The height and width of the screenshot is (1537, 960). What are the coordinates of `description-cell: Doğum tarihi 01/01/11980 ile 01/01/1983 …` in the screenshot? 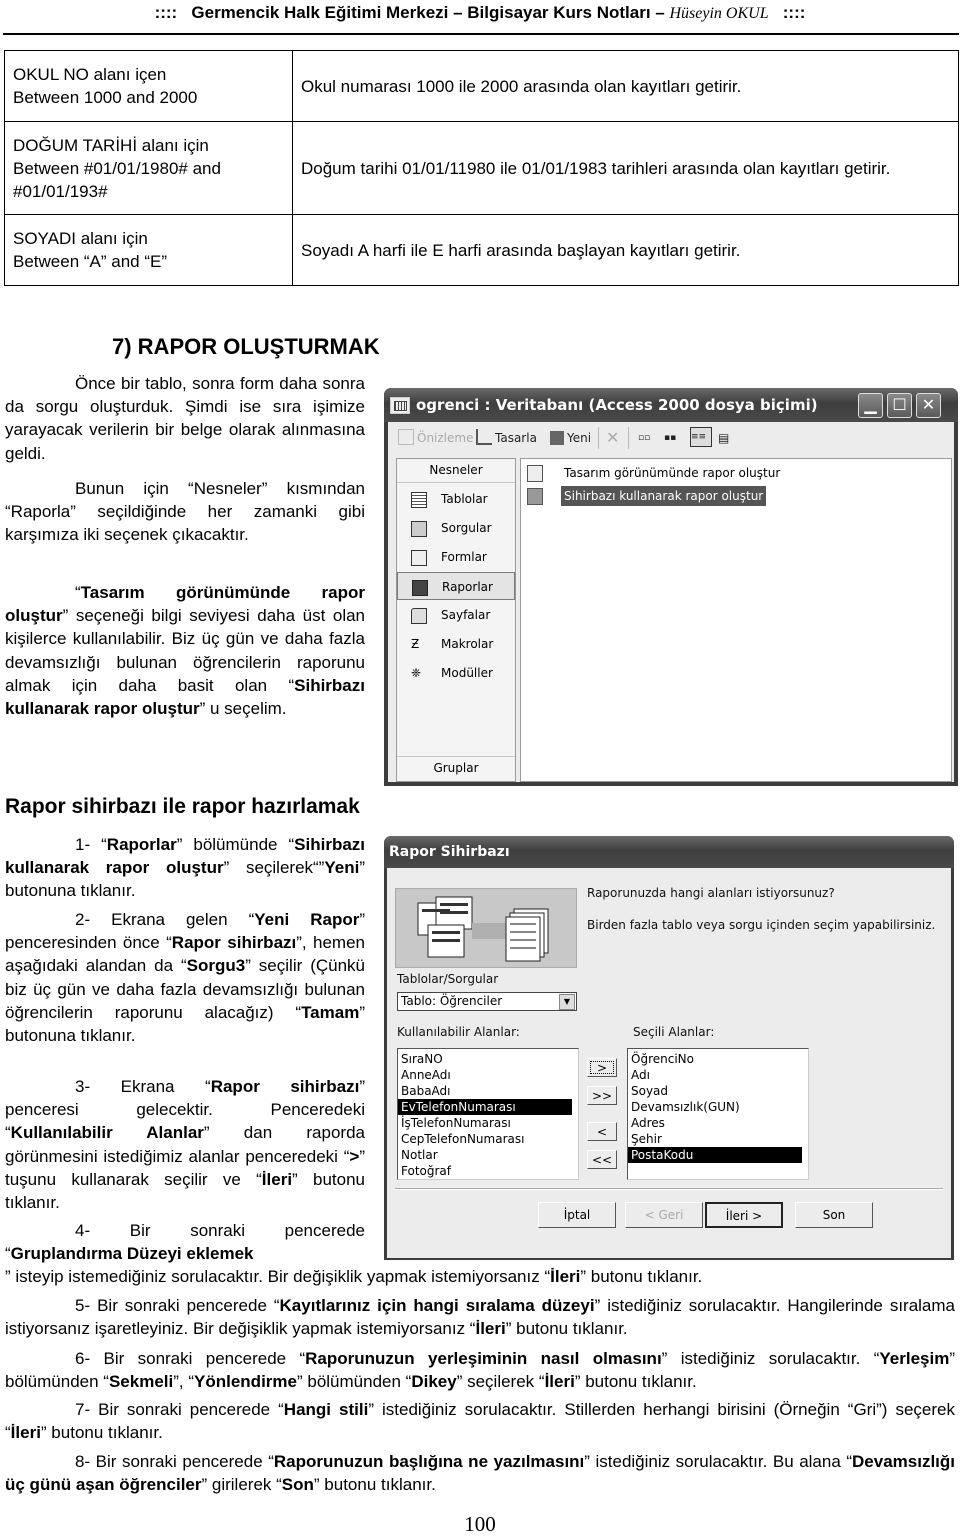 It's located at (625, 168).